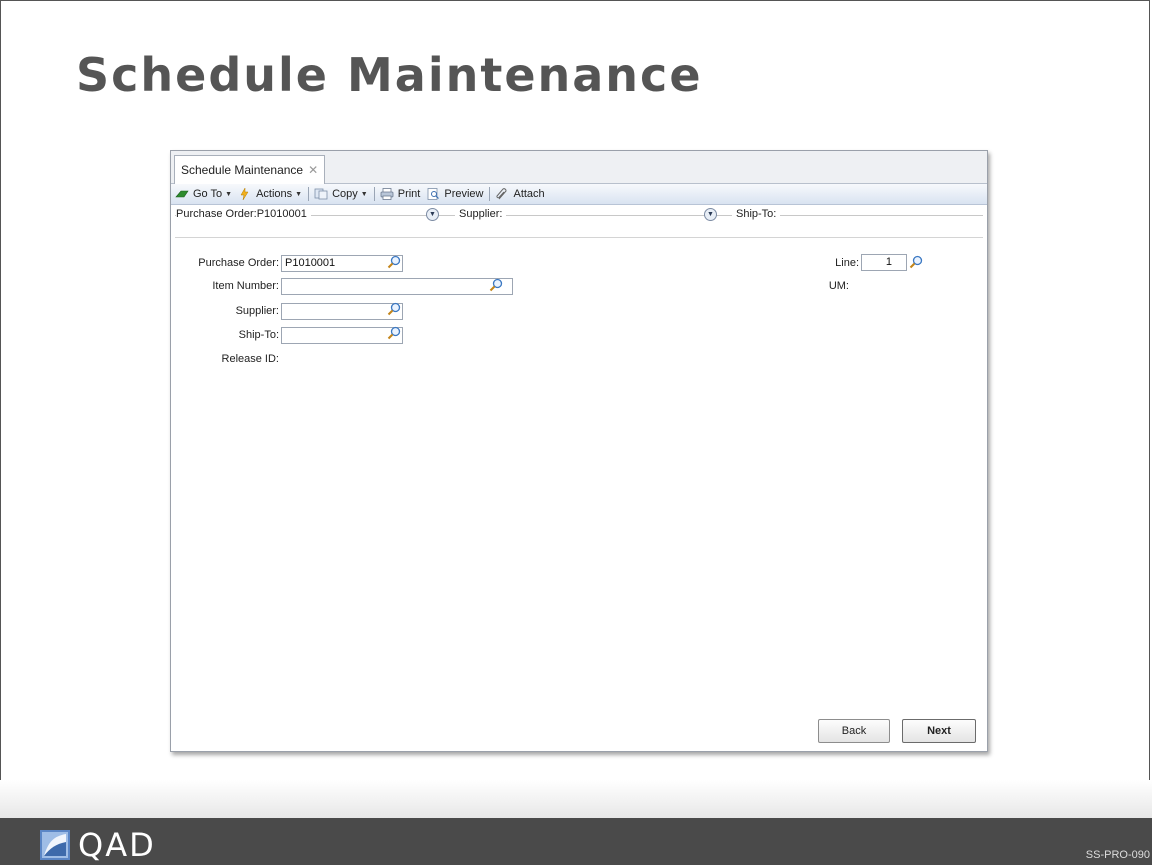 The width and height of the screenshot is (1152, 865). I want to click on actions-label: Actions, so click(274, 194).